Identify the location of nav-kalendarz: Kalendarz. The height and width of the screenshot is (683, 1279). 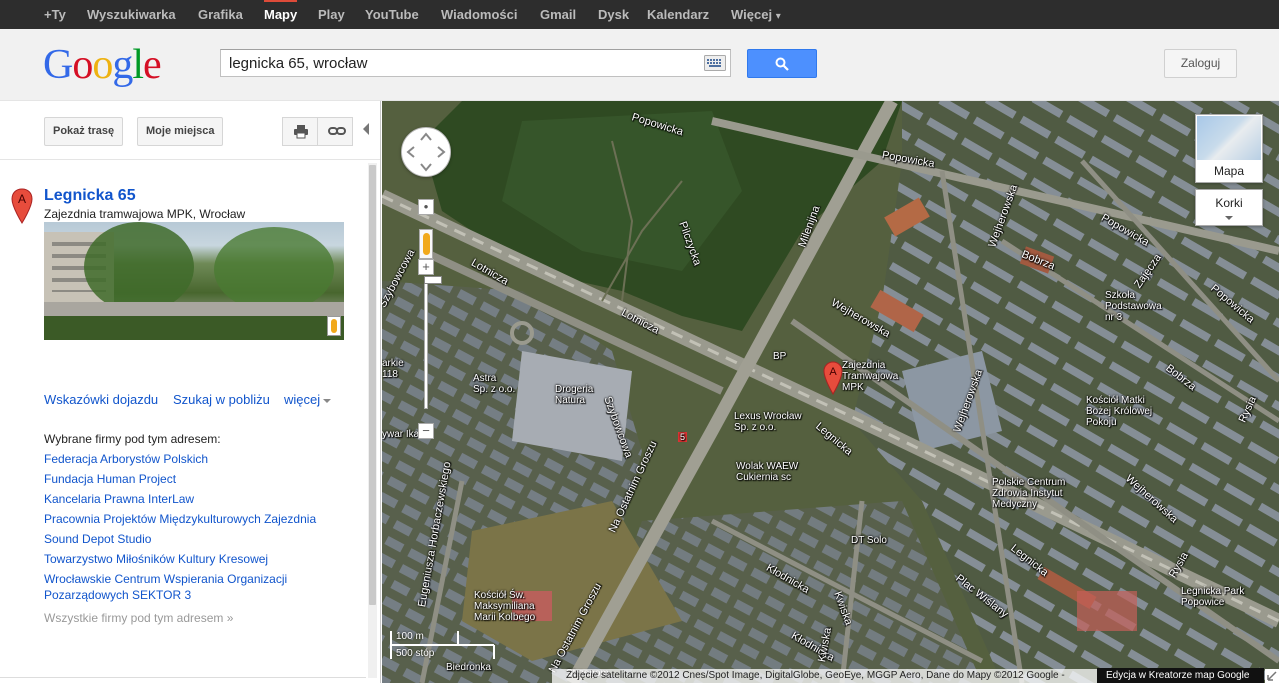
(678, 14).